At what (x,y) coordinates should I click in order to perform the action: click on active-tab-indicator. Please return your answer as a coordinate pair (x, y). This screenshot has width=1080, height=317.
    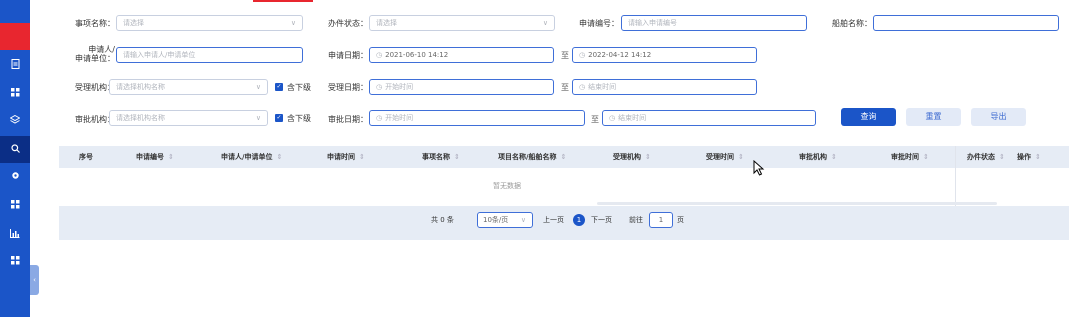
    Looking at the image, I should click on (283, 1).